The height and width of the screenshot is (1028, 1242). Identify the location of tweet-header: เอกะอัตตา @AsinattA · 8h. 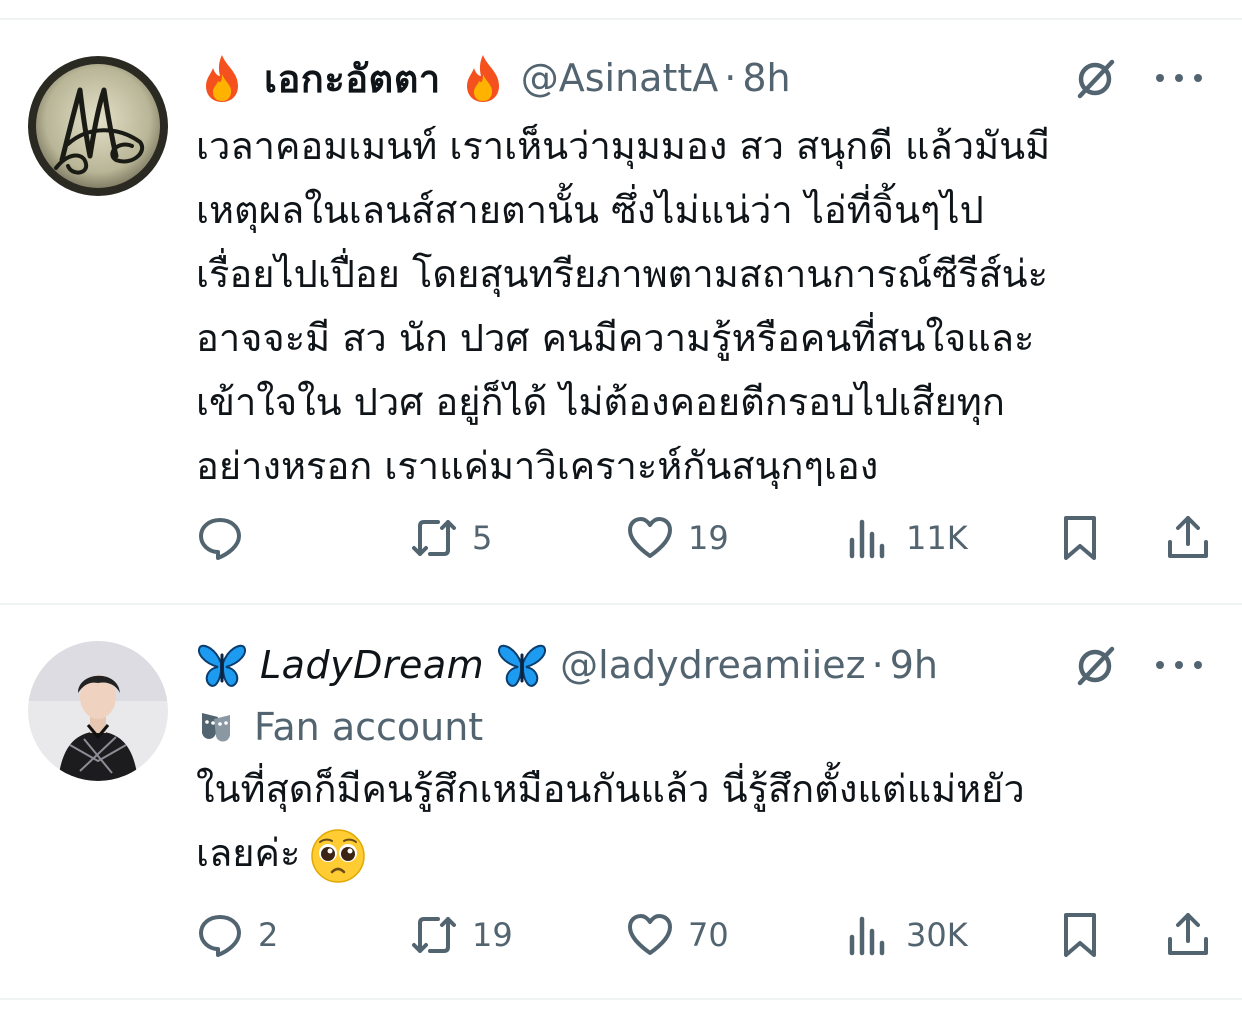
(699, 78).